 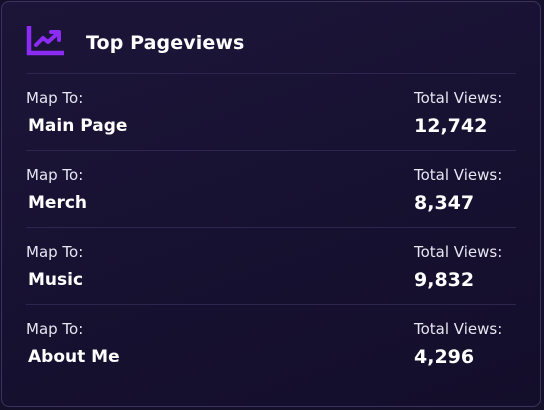 I want to click on page-name: Main Page, so click(x=78, y=126).